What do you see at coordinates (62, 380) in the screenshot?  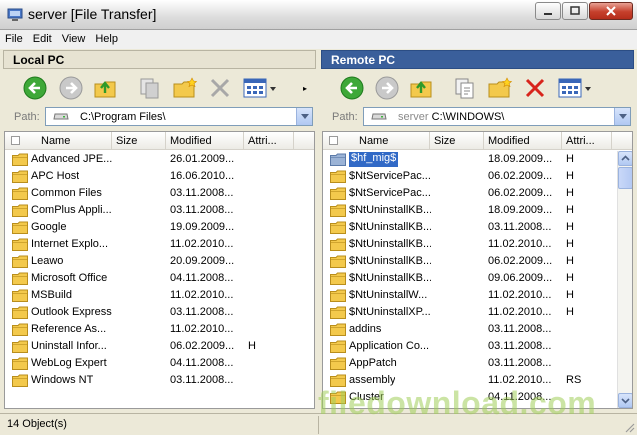 I see `file-name: Windows NT` at bounding box center [62, 380].